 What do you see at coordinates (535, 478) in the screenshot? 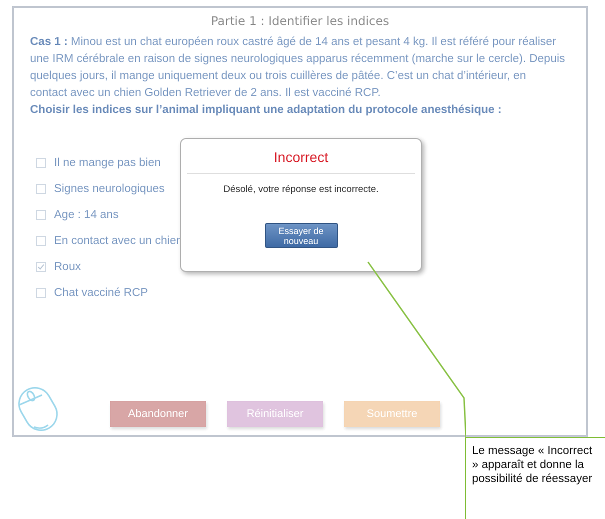
I see `callout-note: Le message « Incorrect » apparaît et donne la possibilité de réessayer` at bounding box center [535, 478].